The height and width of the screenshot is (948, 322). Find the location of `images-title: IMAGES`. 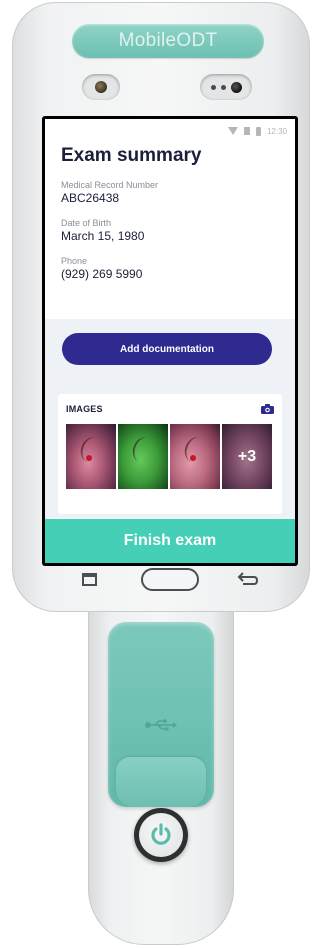

images-title: IMAGES is located at coordinates (84, 409).